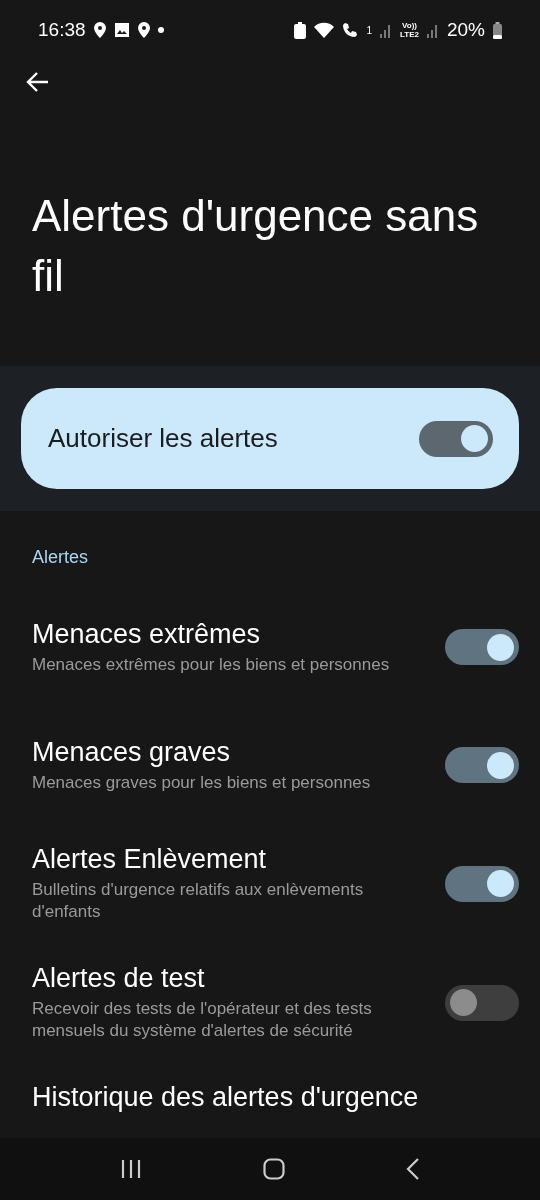 Image resolution: width=540 pixels, height=1200 pixels. Describe the element at coordinates (324, 30) in the screenshot. I see `wifi-icon` at that location.